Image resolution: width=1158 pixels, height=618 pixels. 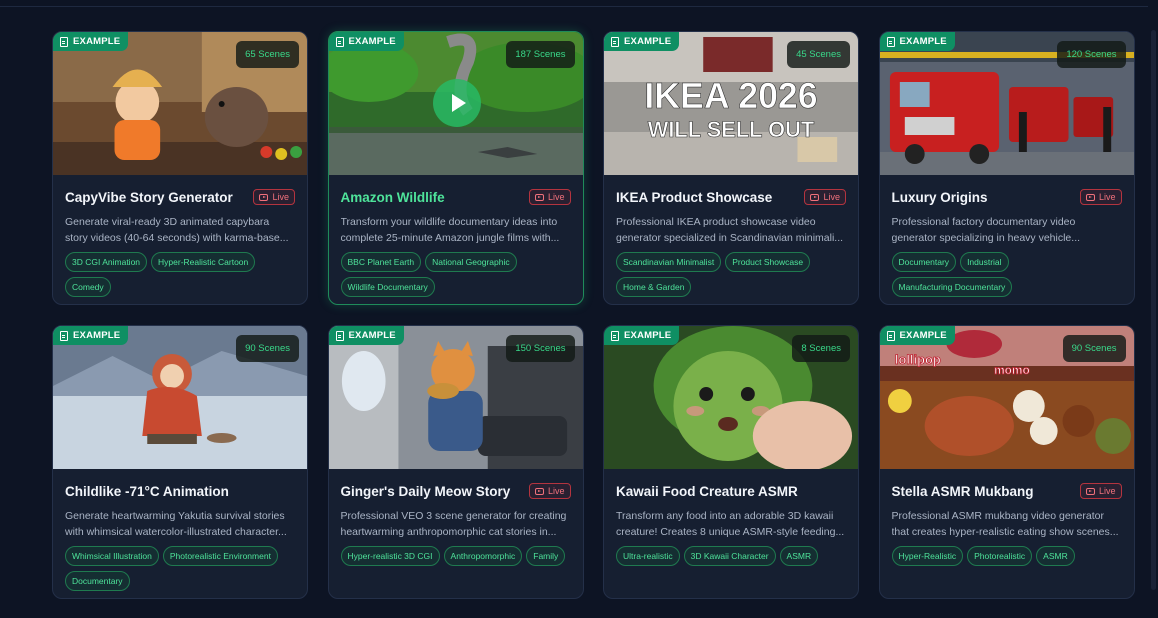 What do you see at coordinates (390, 556) in the screenshot?
I see `tag: Hyper-realistic 3D CGI` at bounding box center [390, 556].